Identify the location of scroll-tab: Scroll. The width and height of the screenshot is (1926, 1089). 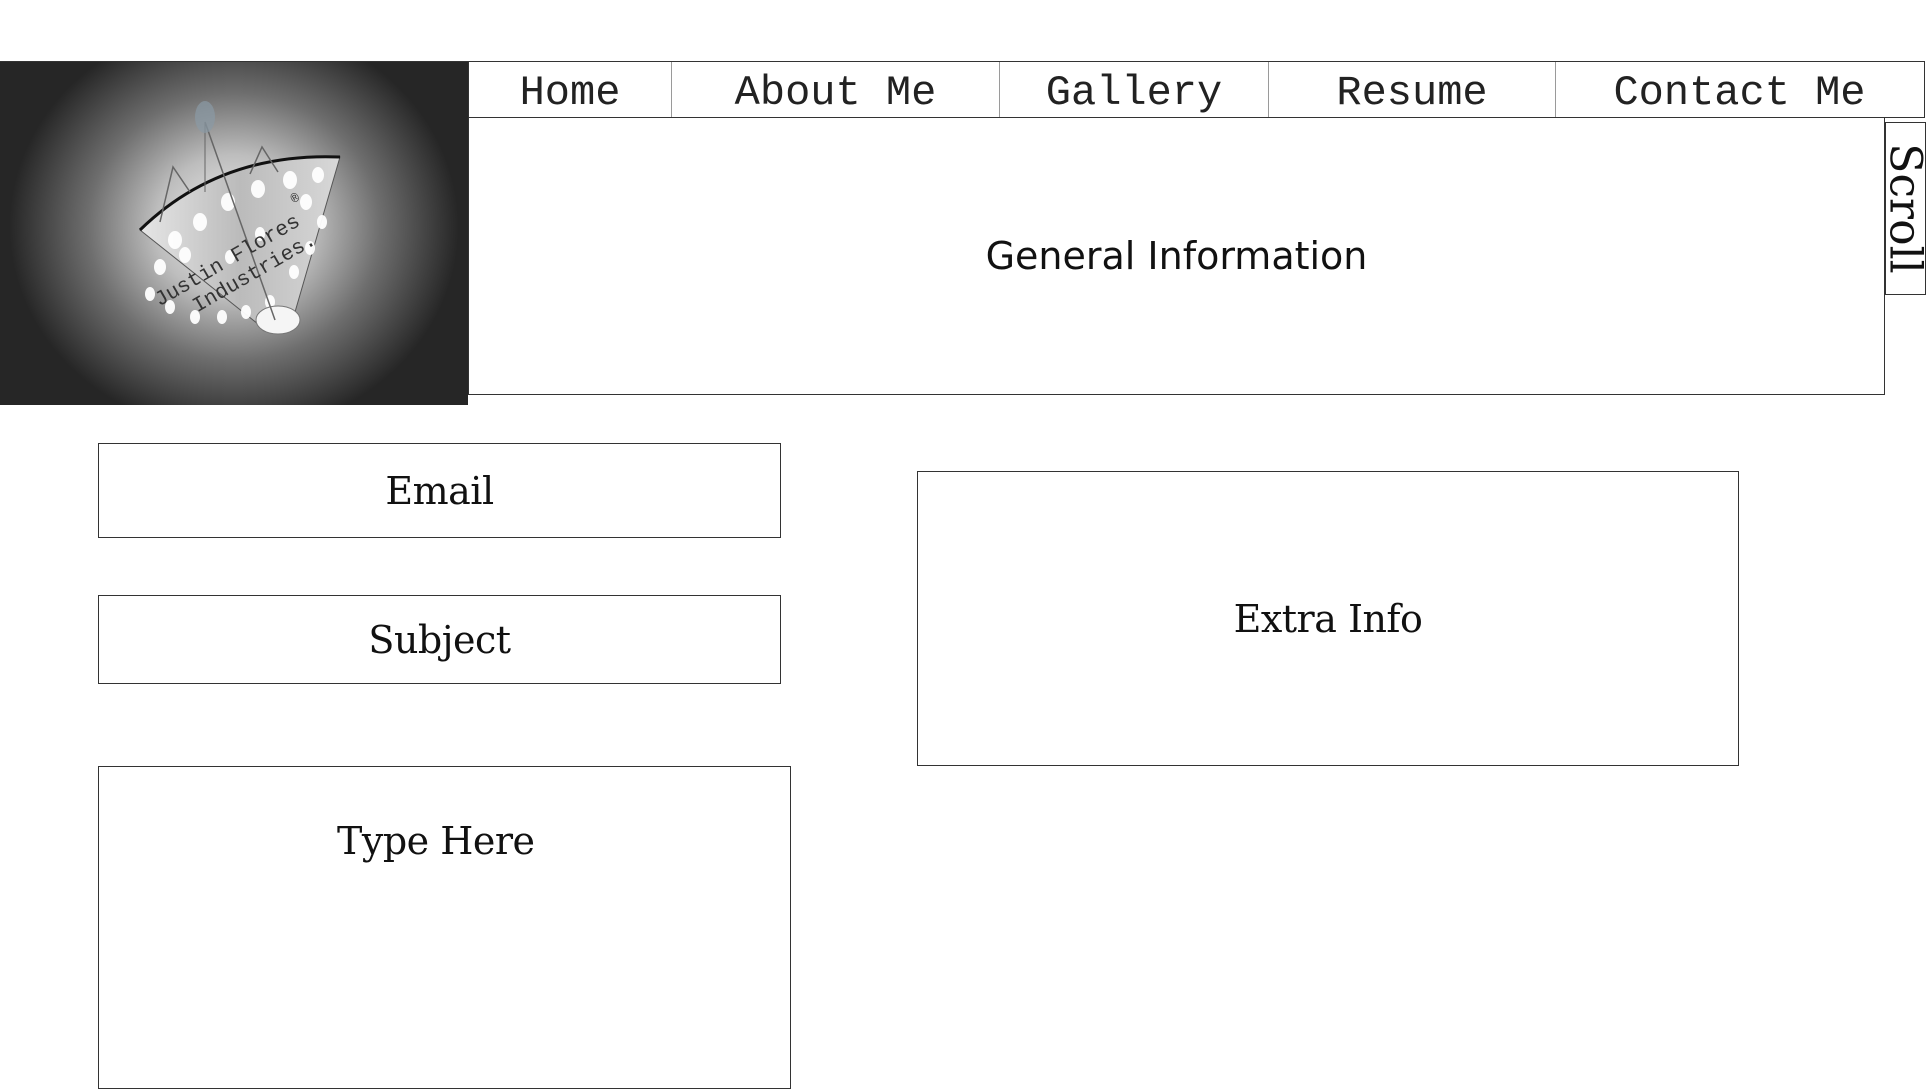
(1903, 208).